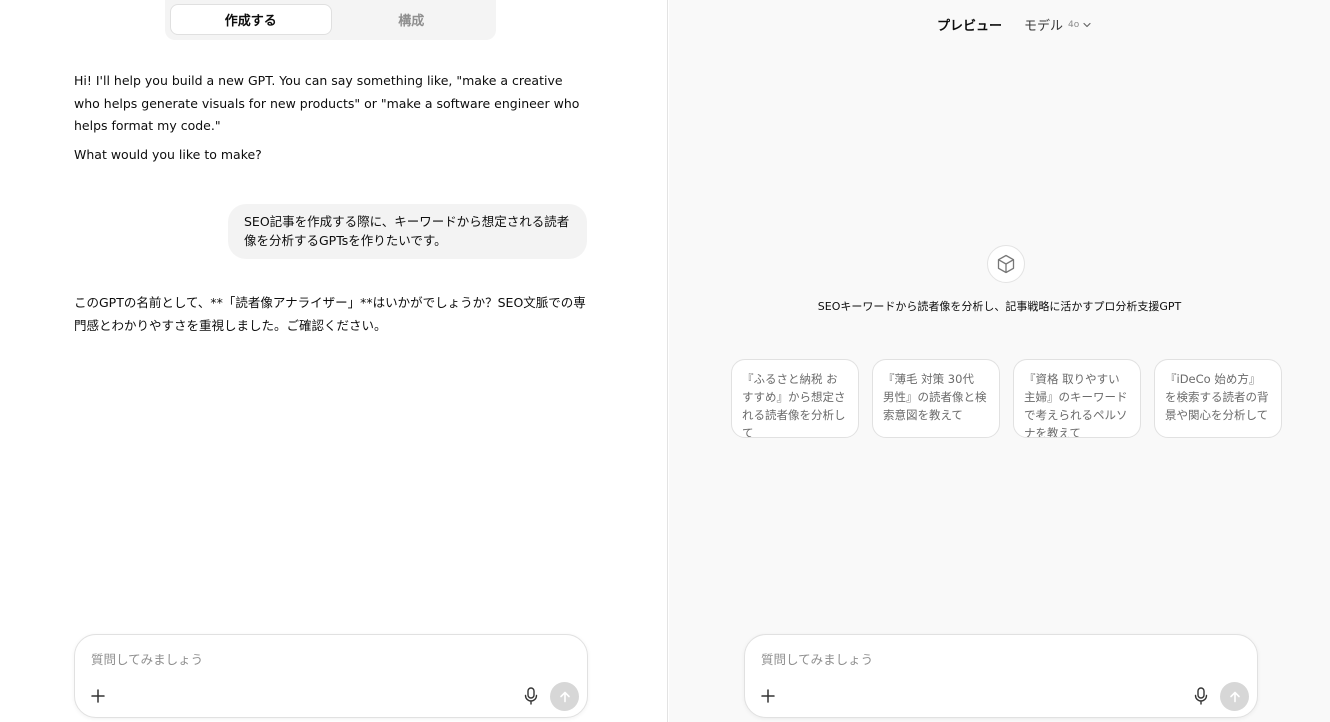 The width and height of the screenshot is (1330, 722). What do you see at coordinates (147, 658) in the screenshot?
I see `builder-message-input: 質問してみましょう` at bounding box center [147, 658].